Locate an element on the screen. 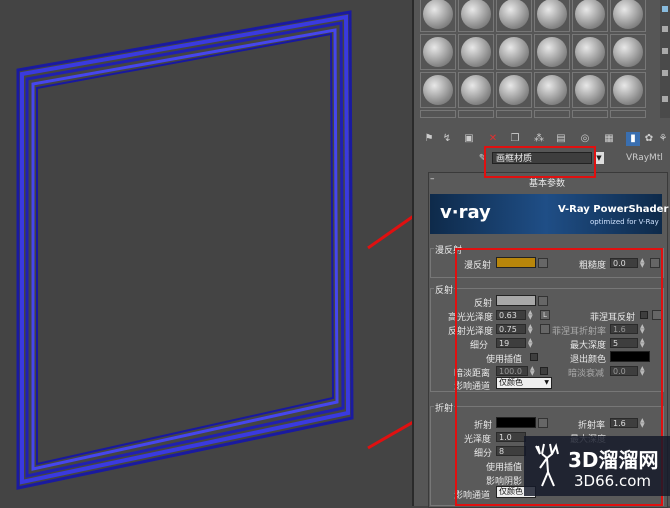 The image size is (670, 508). backlight-icon is located at coordinates (665, 29).